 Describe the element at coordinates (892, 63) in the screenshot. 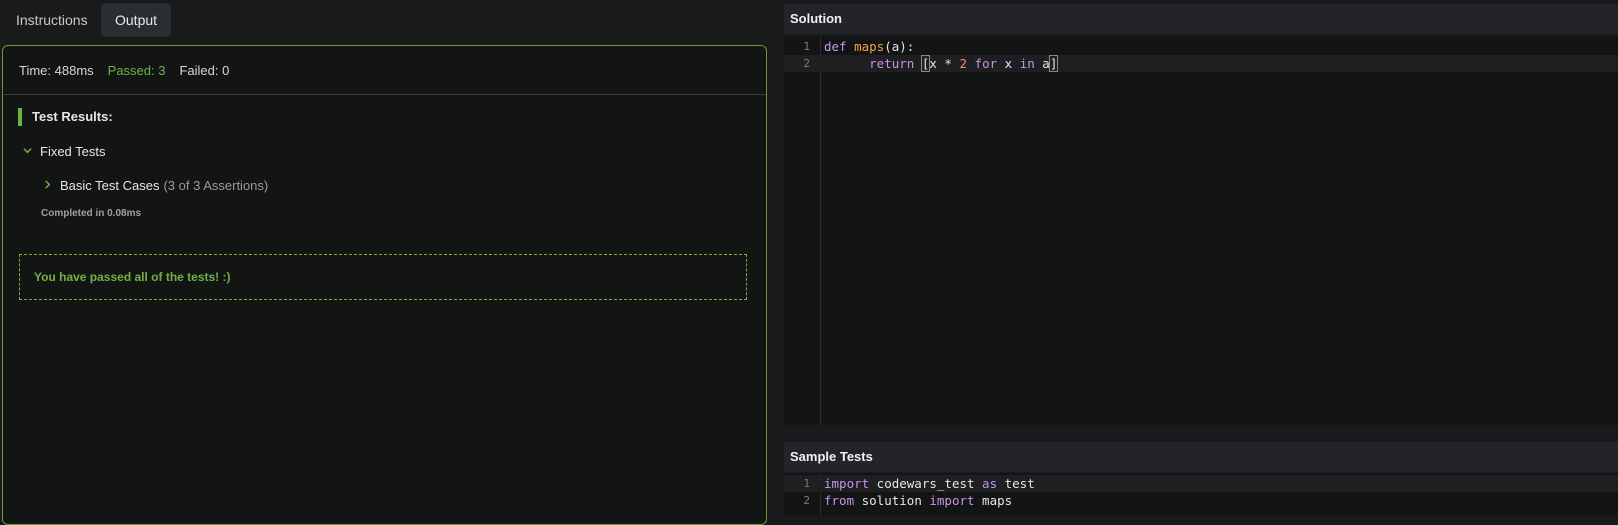

I see `keyword: return` at that location.